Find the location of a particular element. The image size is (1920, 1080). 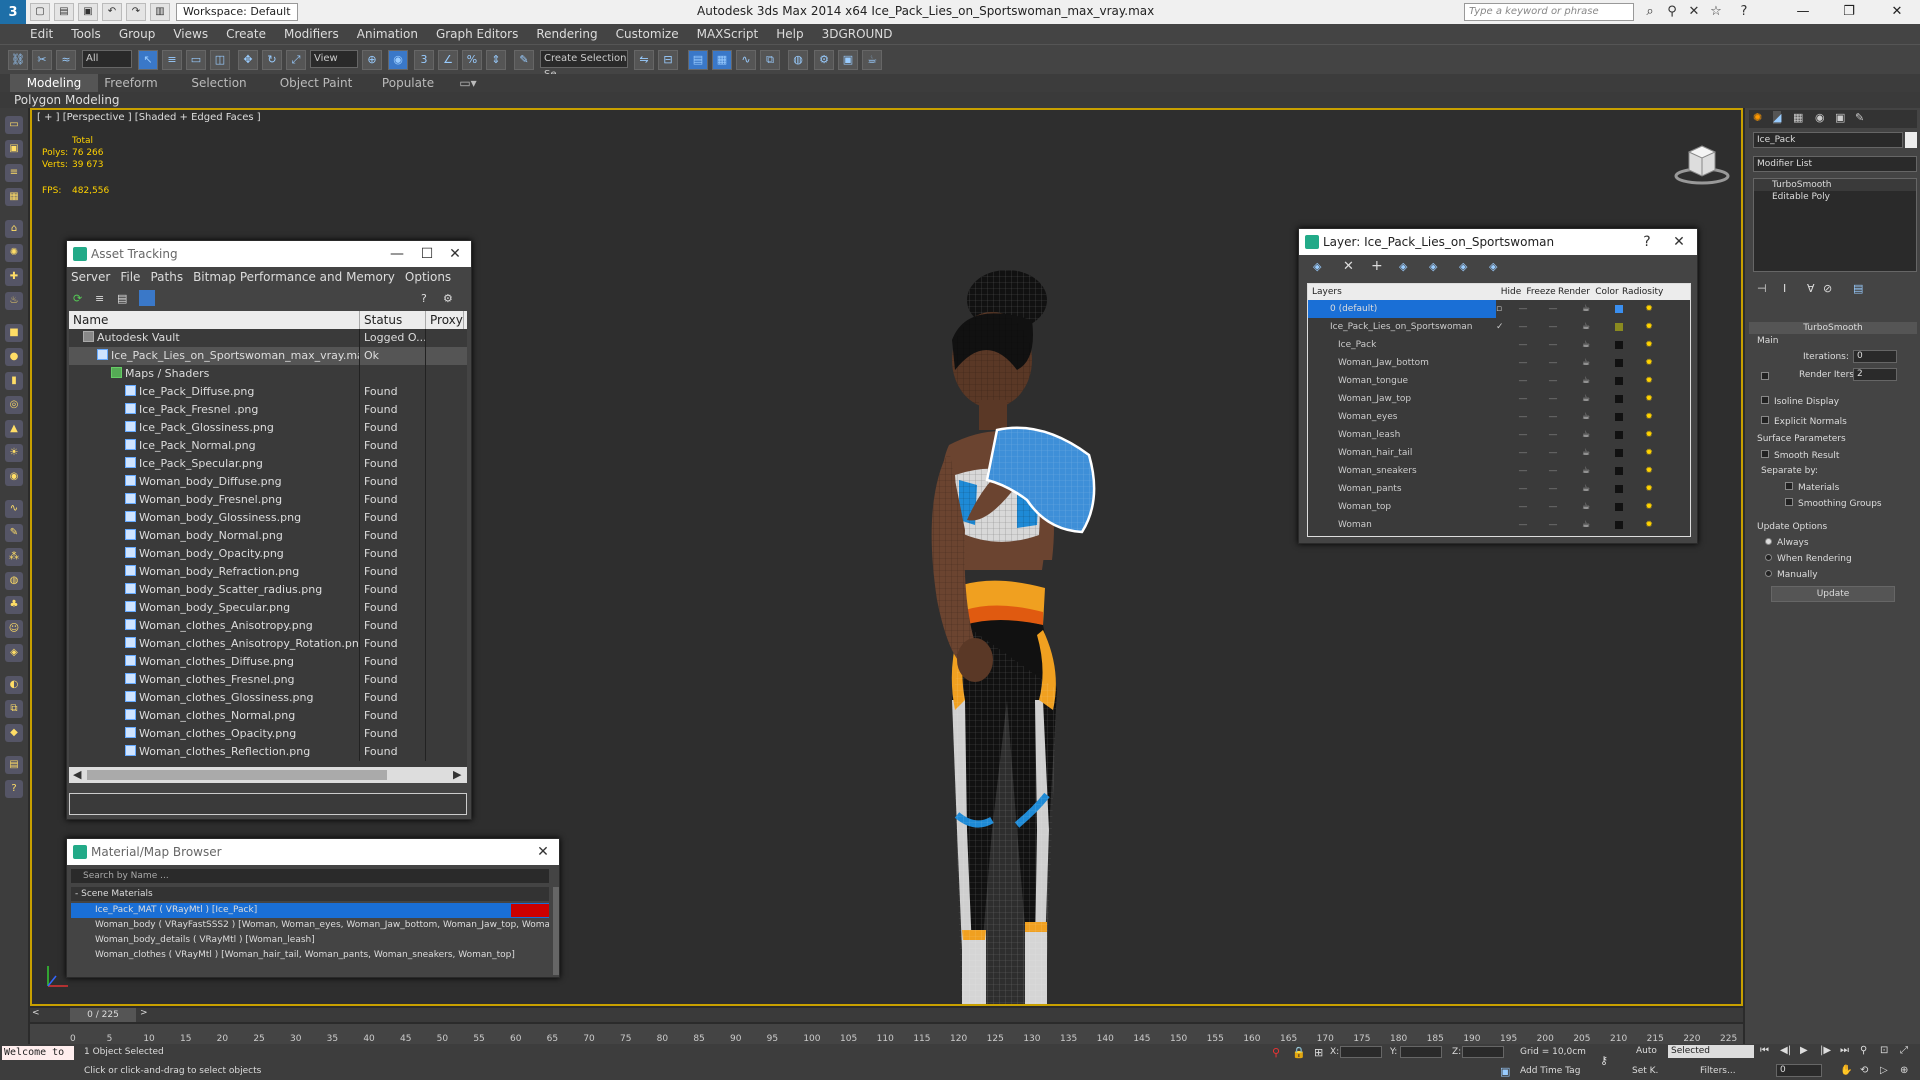

col-layers: Layers is located at coordinates (1402, 292).